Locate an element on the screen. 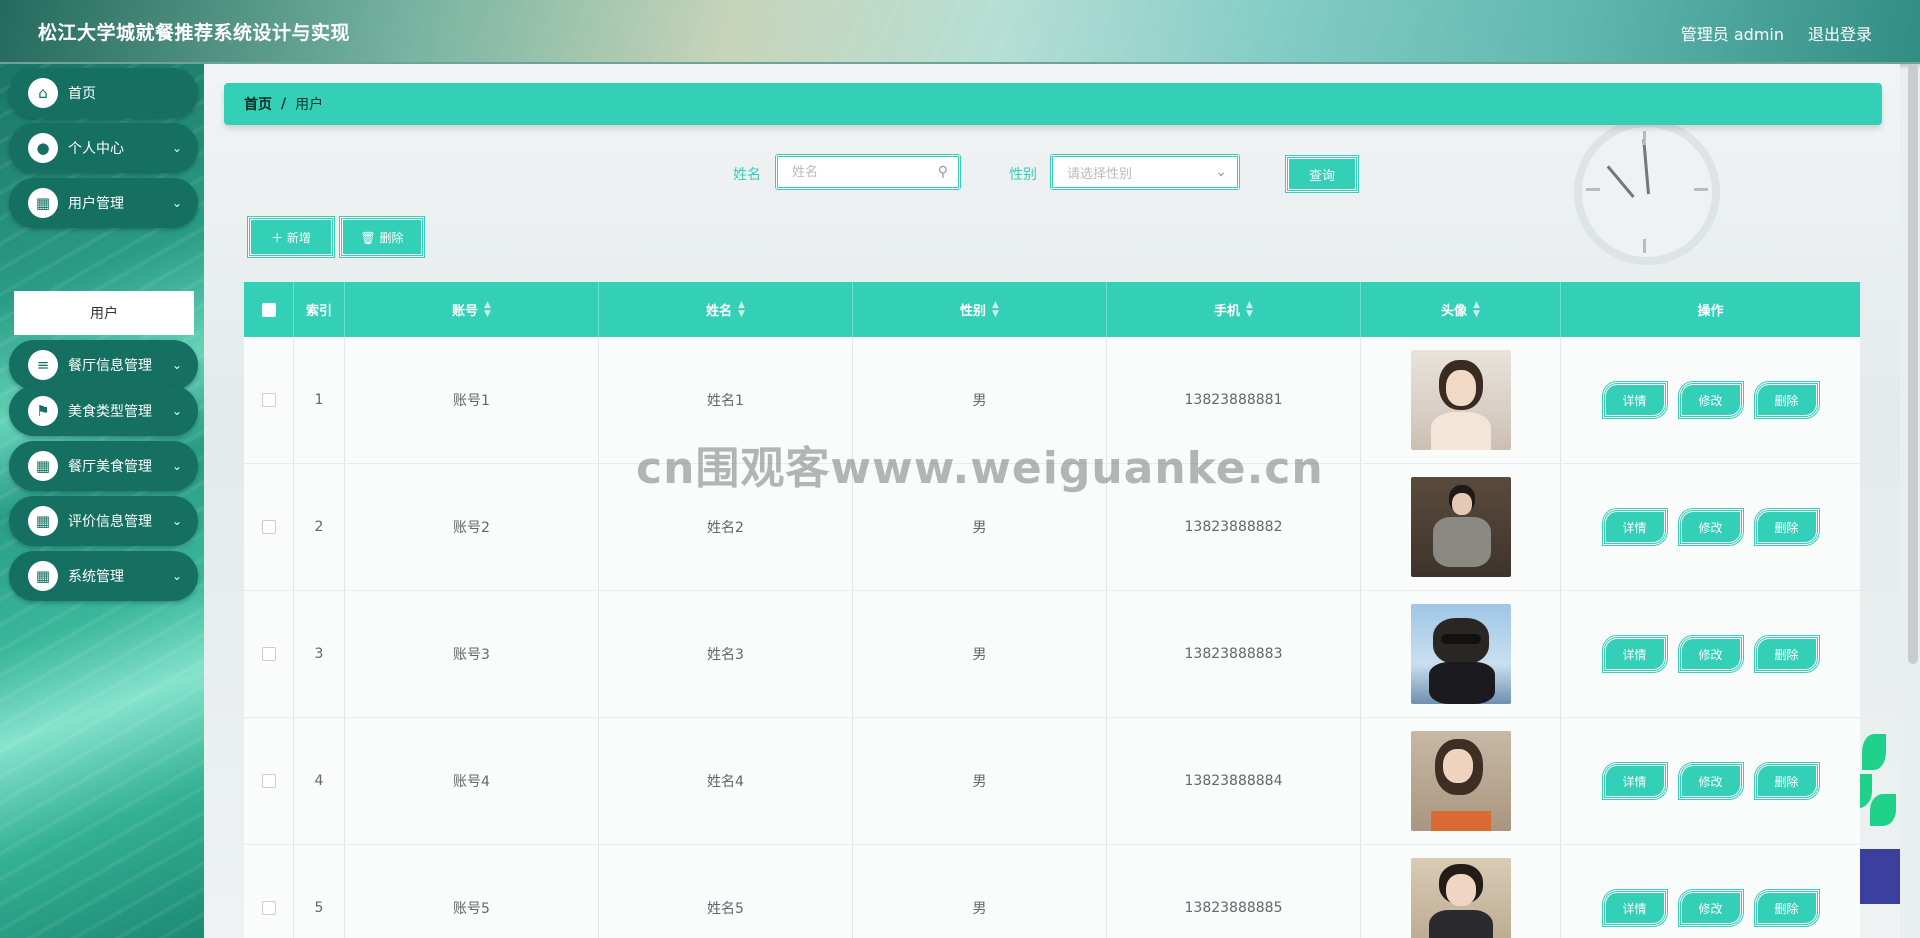 The height and width of the screenshot is (938, 1920). avatar-body is located at coordinates (1460, 431).